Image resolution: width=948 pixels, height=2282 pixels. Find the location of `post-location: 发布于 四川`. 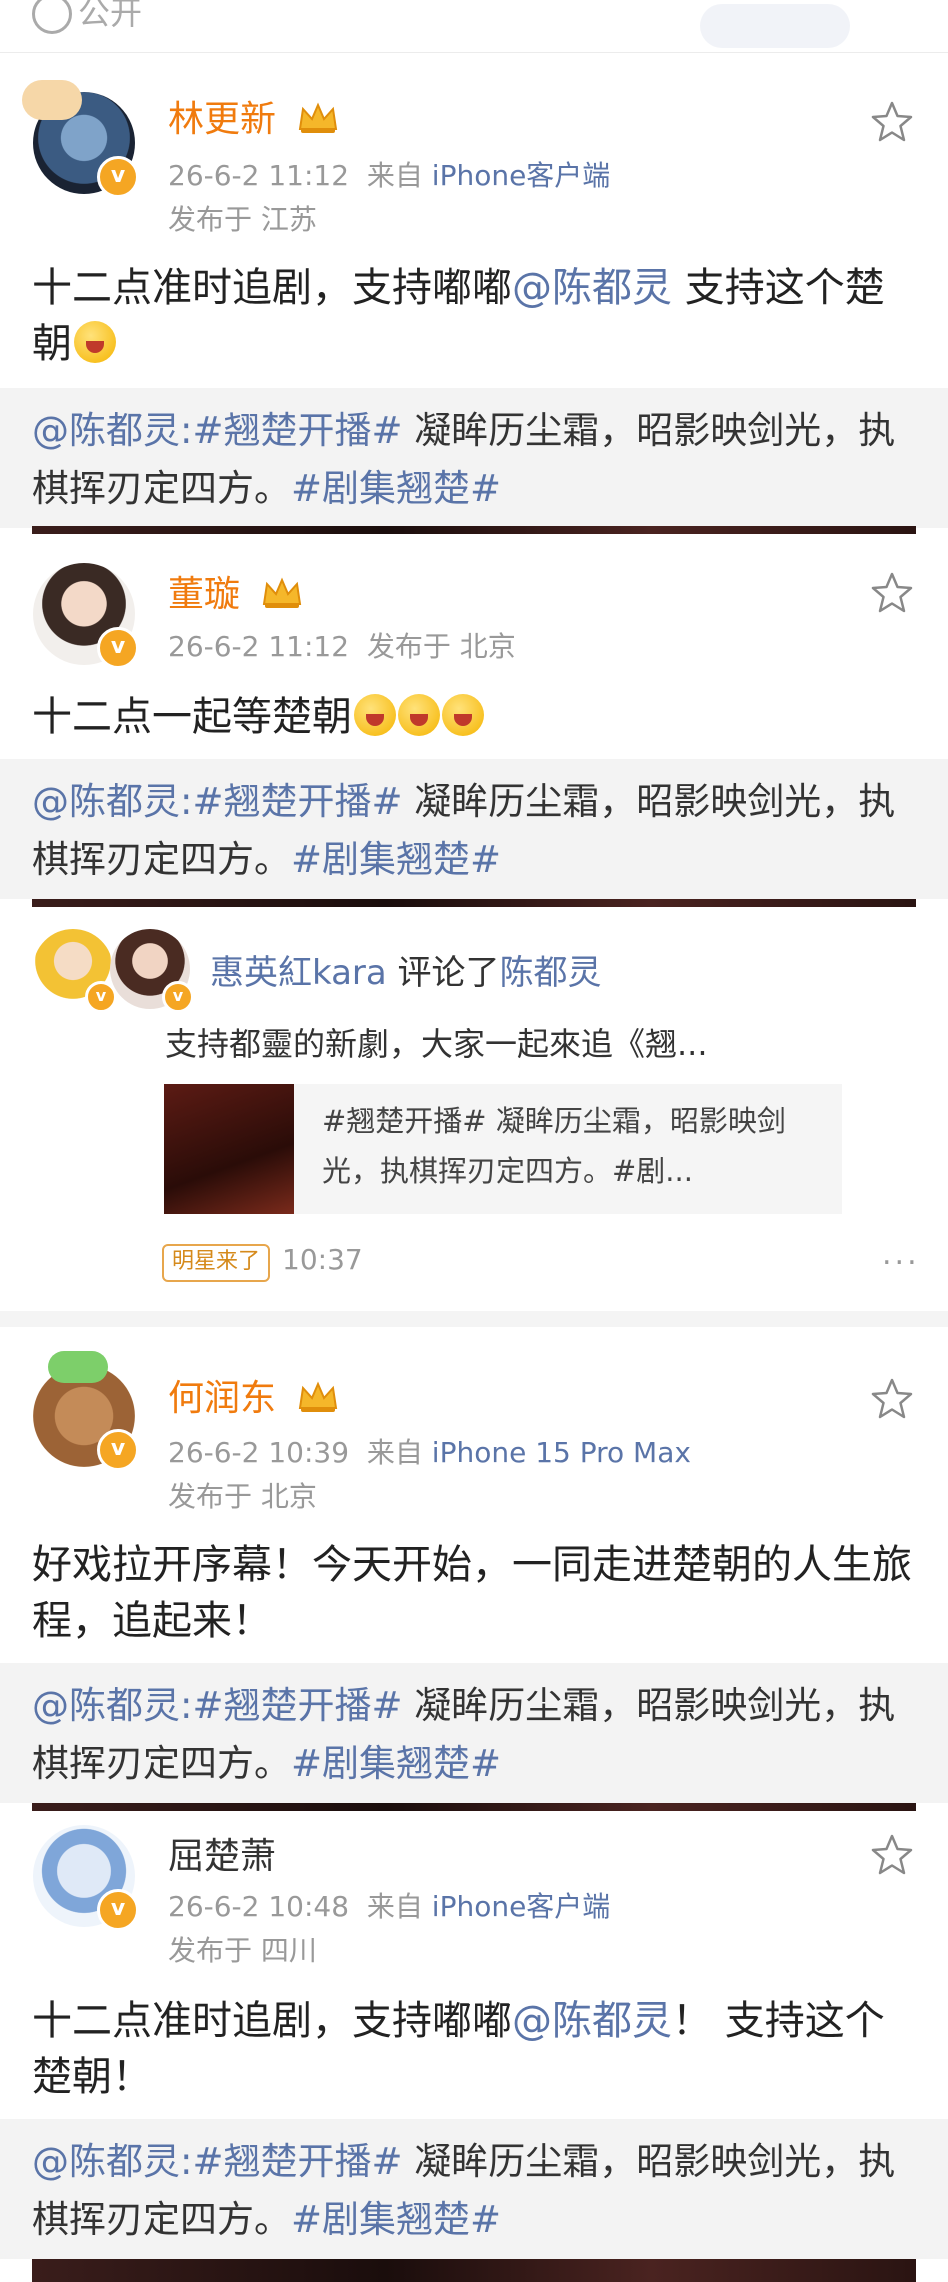

post-location: 发布于 四川 is located at coordinates (242, 1950).